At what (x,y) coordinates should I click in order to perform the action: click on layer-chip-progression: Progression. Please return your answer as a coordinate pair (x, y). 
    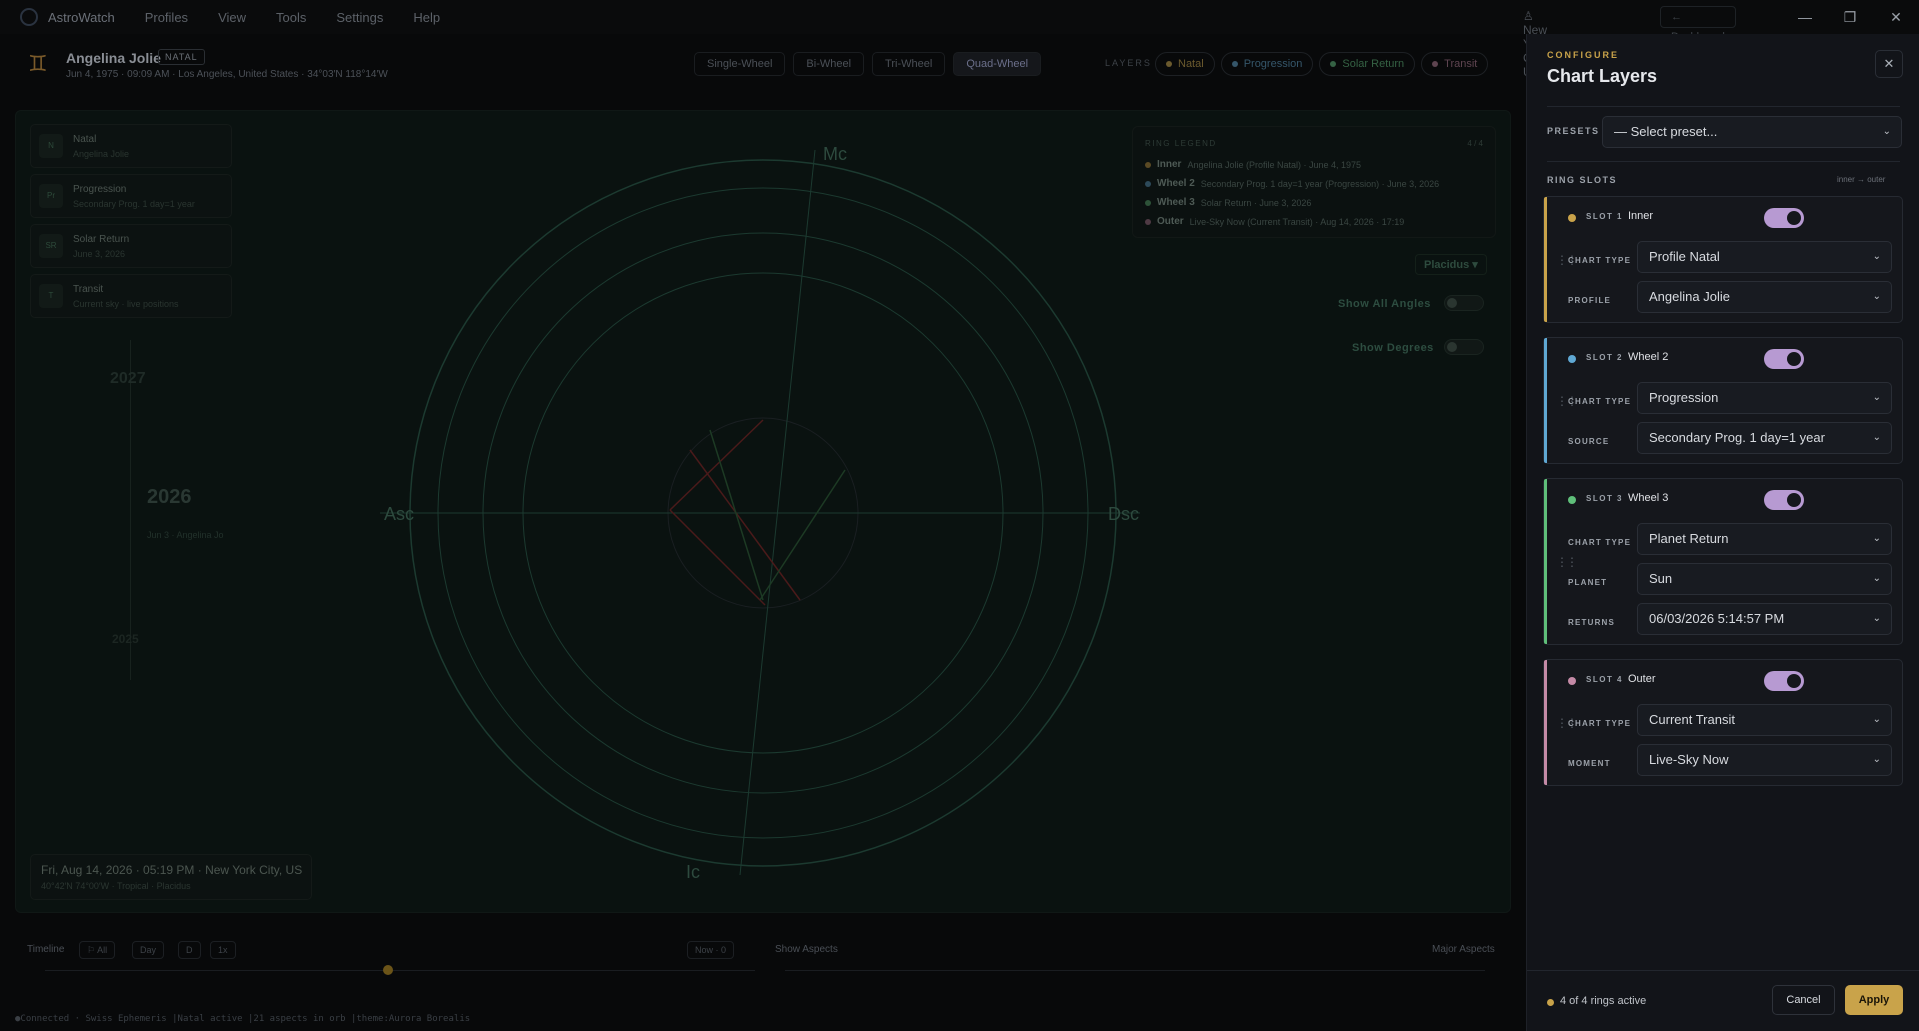
    Looking at the image, I should click on (1267, 64).